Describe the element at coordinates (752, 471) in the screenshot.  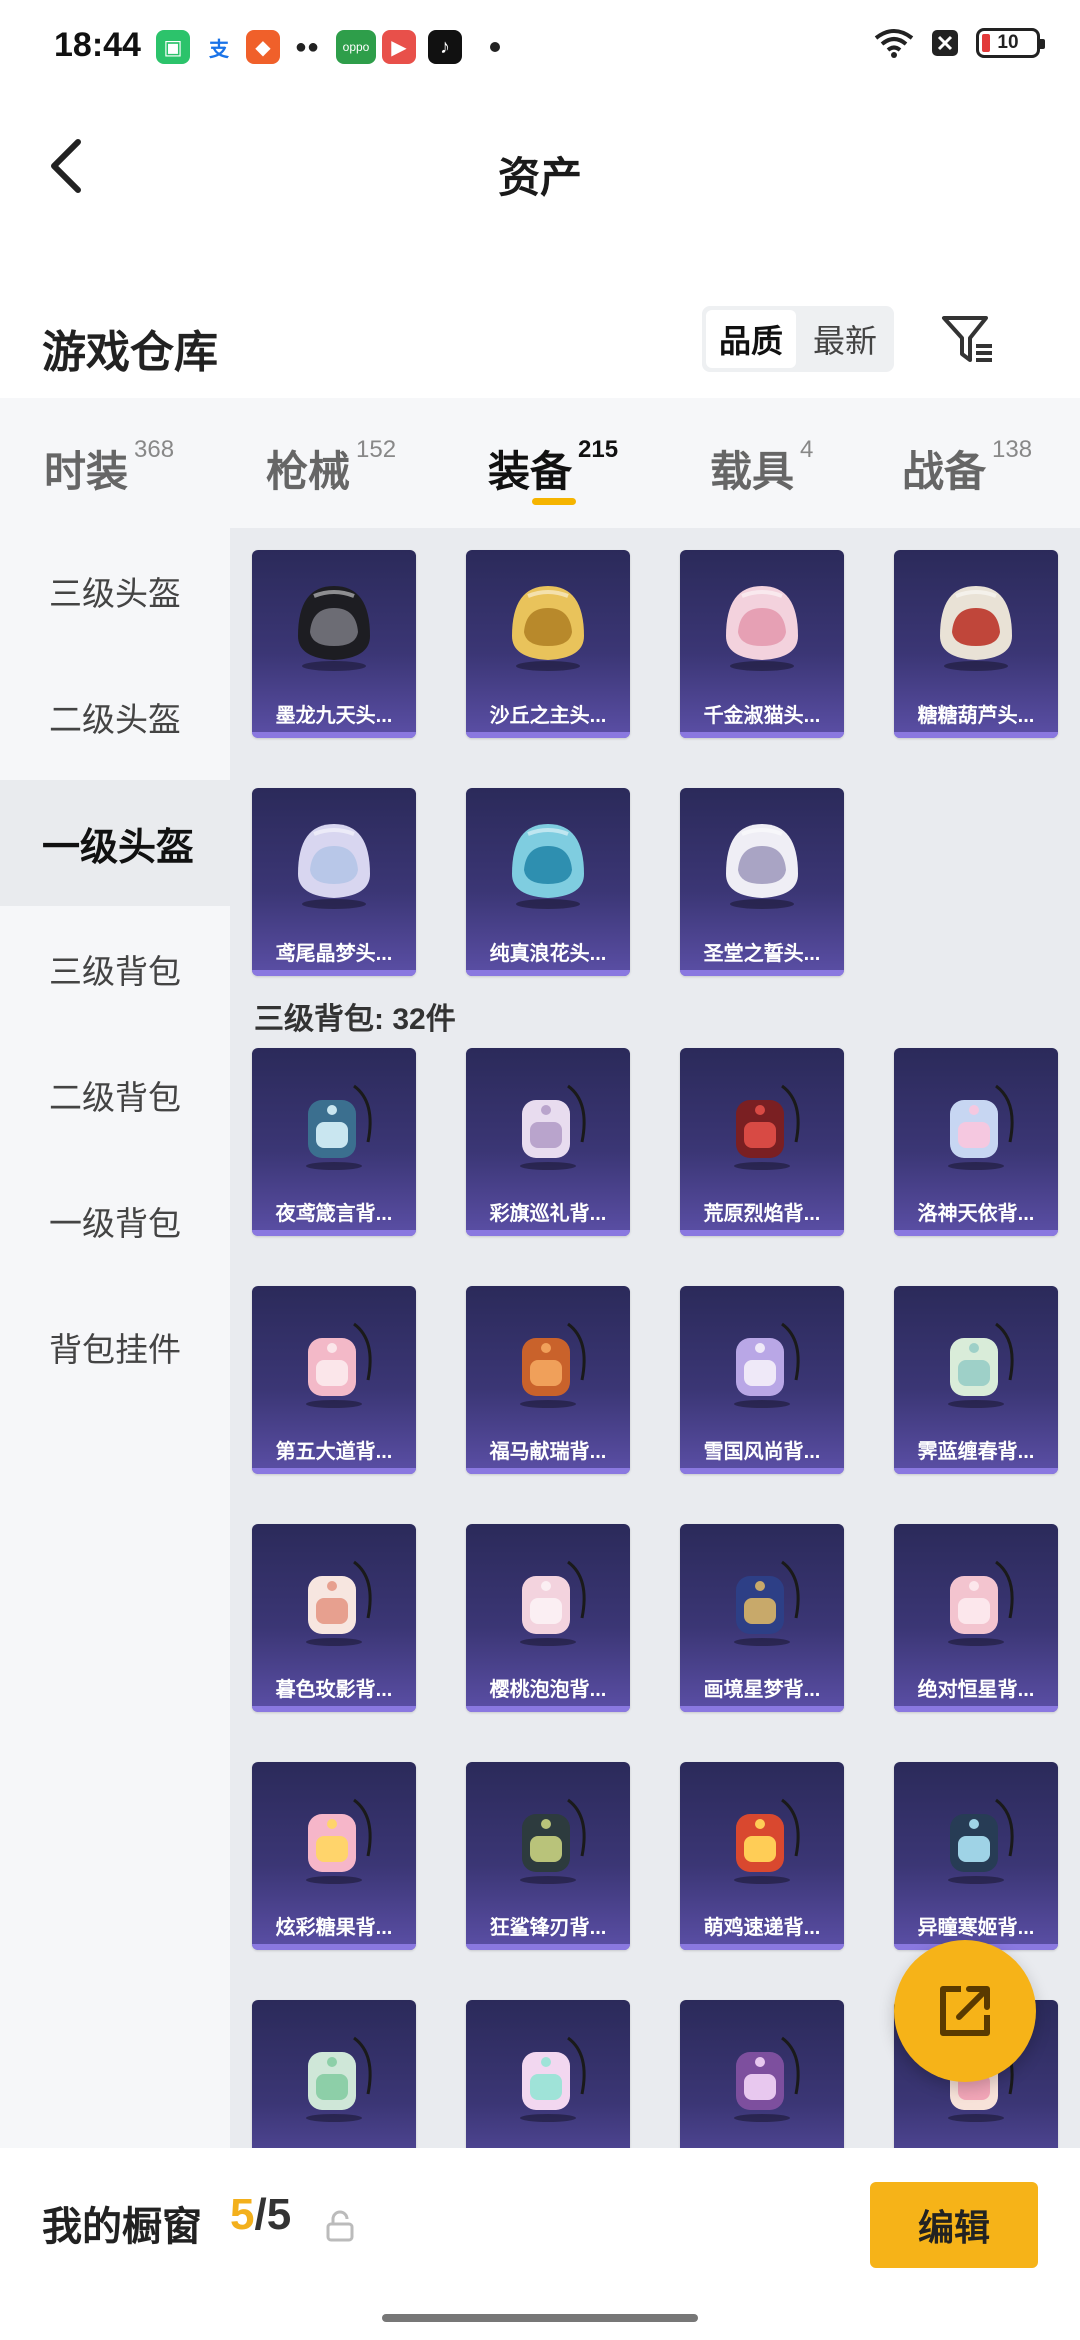
I see `tab-label: 载具` at that location.